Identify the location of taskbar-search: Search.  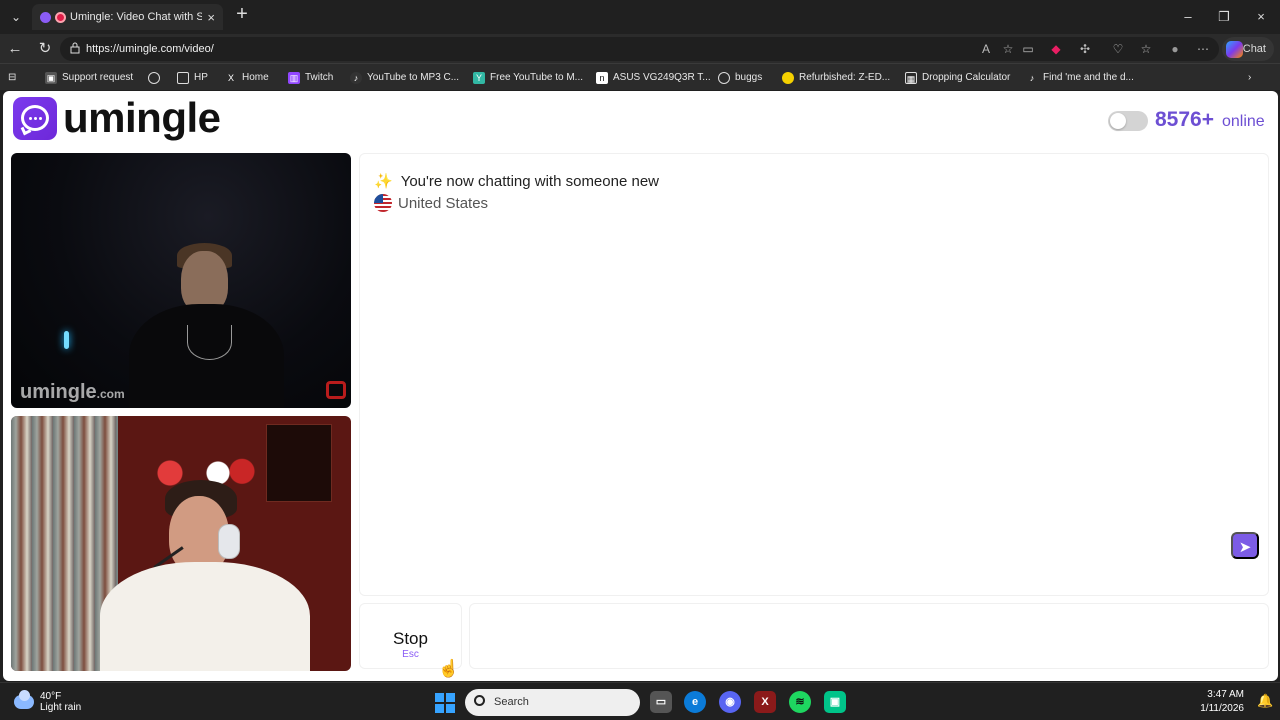
(552, 702).